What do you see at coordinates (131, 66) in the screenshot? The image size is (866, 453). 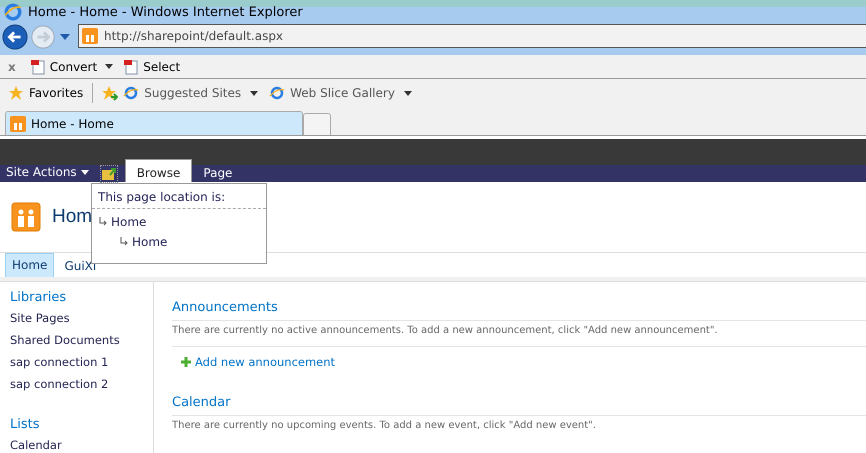 I see `document-icon` at bounding box center [131, 66].